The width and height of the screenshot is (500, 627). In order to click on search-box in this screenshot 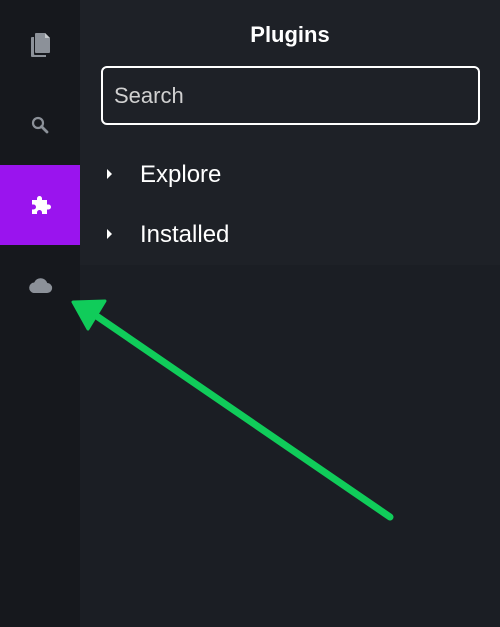, I will do `click(290, 95)`.